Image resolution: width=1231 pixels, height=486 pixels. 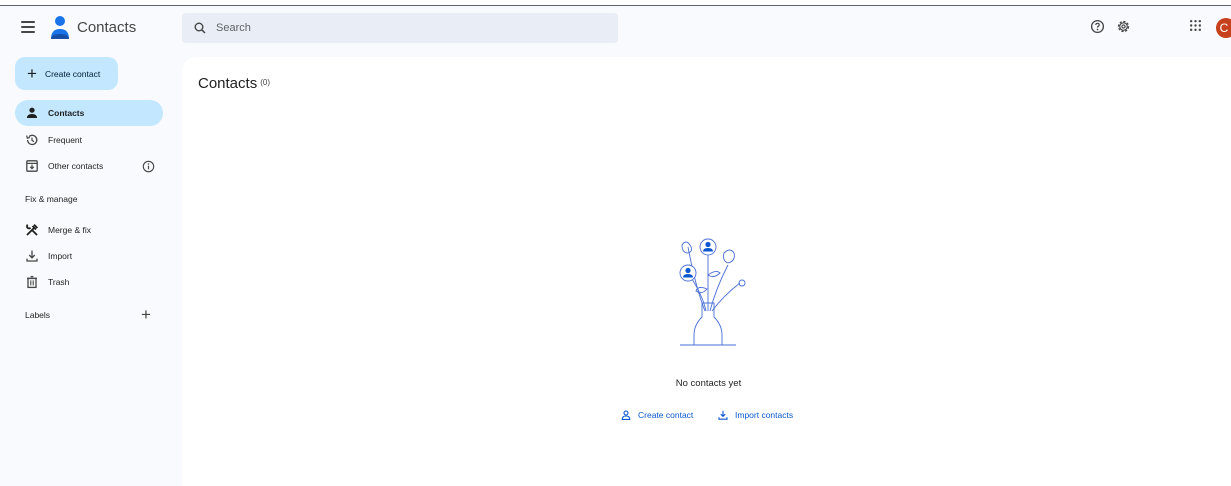 I want to click on apps-grid-icon, so click(x=1195, y=25).